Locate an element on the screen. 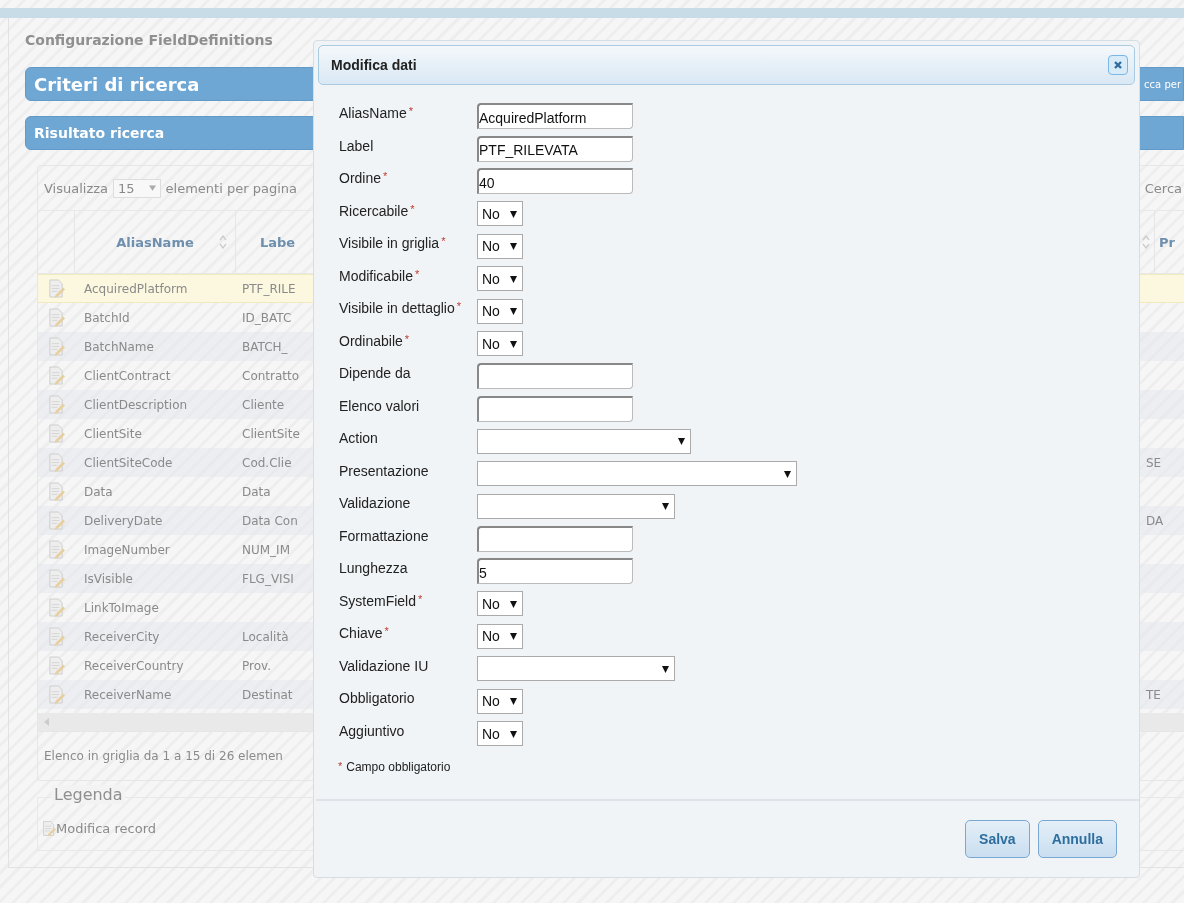 The width and height of the screenshot is (1184, 903). table-cell-text: Data is located at coordinates (98, 491).